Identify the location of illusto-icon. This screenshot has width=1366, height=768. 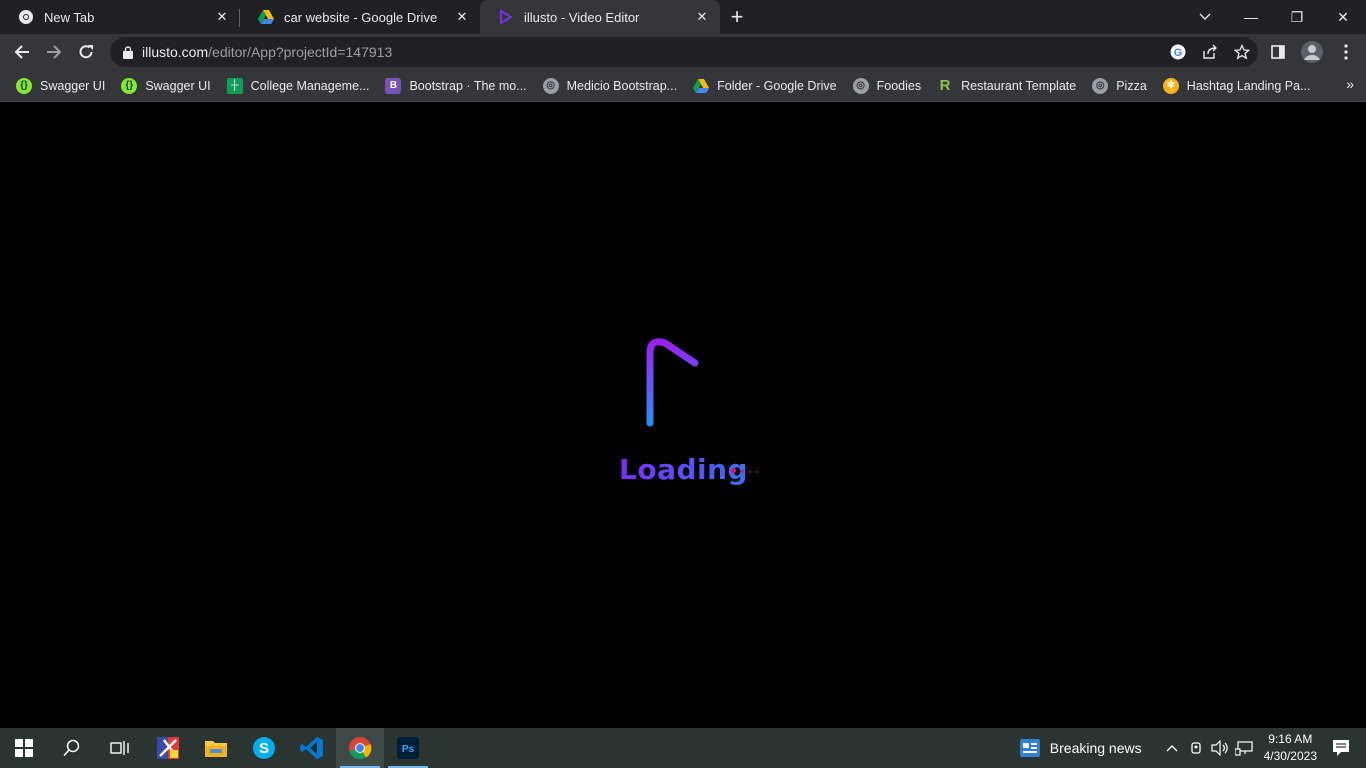
(506, 17).